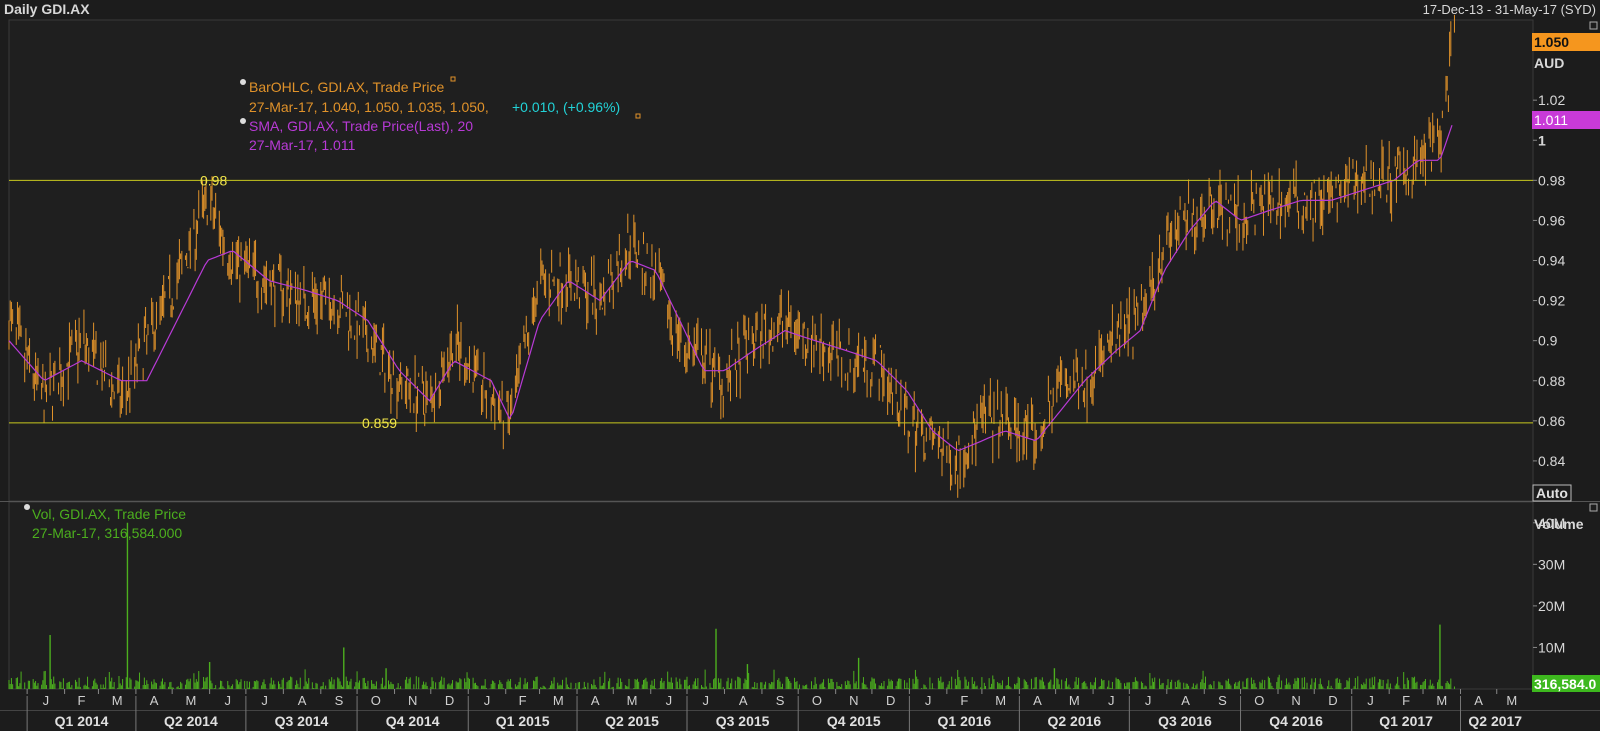 The height and width of the screenshot is (731, 1600). What do you see at coordinates (1074, 721) in the screenshot?
I see `quarter-label: Q2 2016` at bounding box center [1074, 721].